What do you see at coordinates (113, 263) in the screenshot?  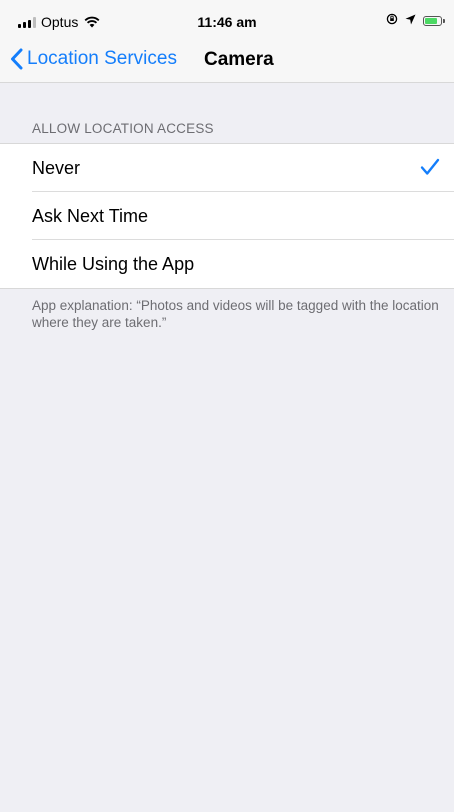 I see `option-label: While Using the App` at bounding box center [113, 263].